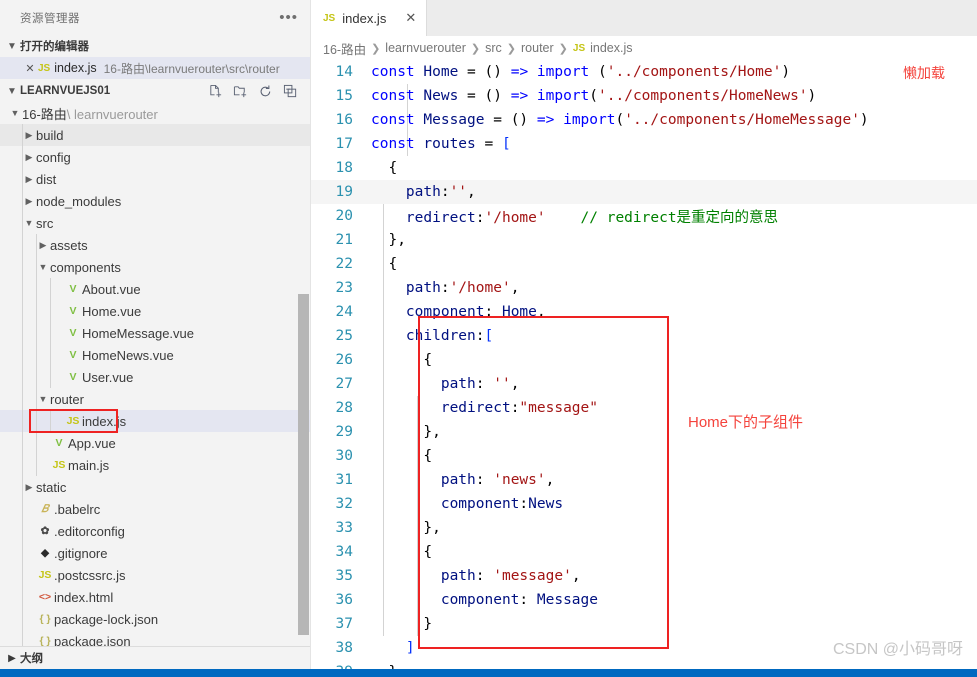 This screenshot has width=977, height=677. I want to click on code-line: 32 component:News, so click(644, 504).